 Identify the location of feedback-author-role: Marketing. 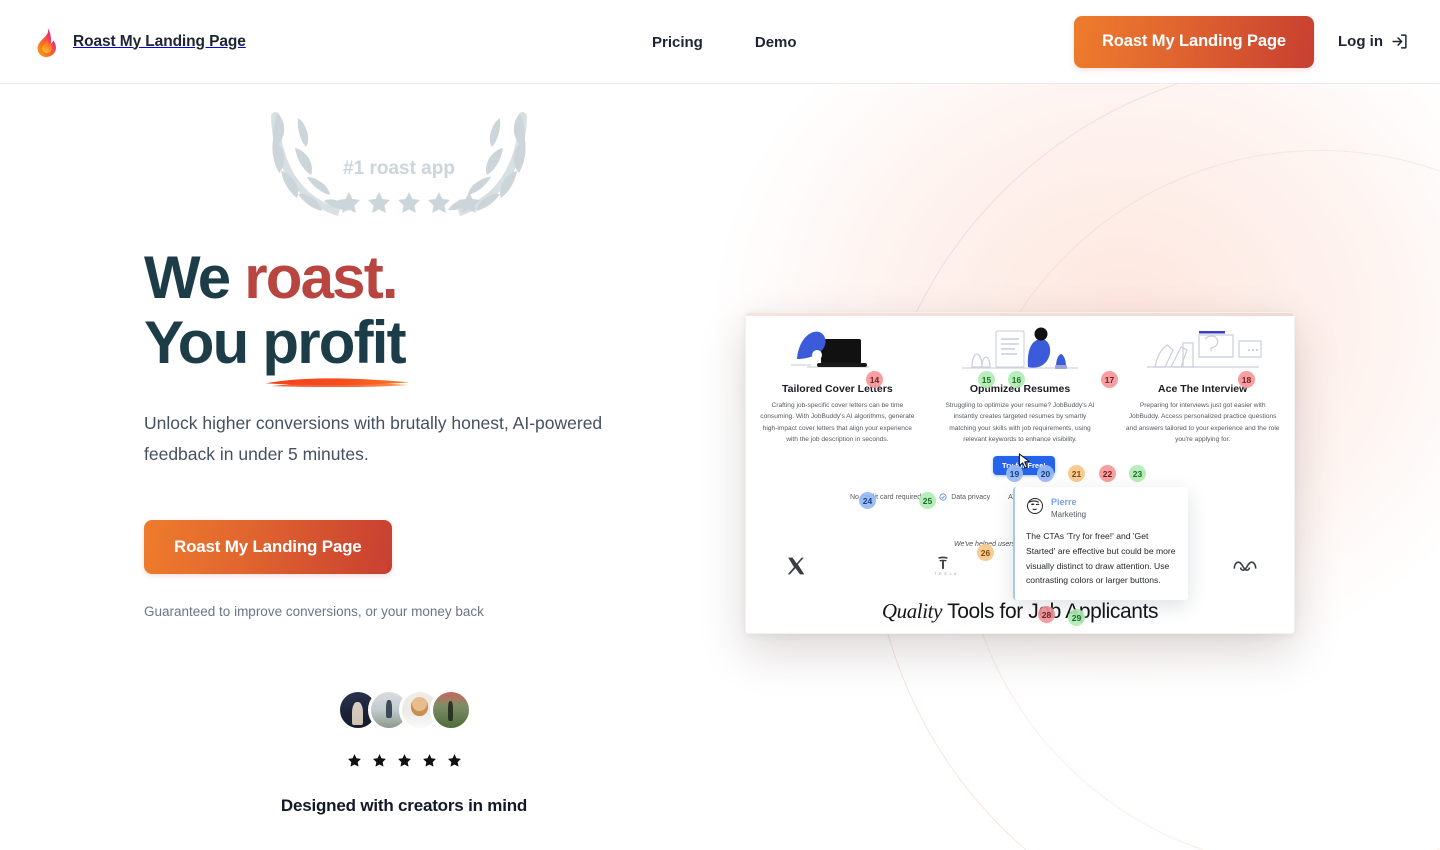
(1069, 514).